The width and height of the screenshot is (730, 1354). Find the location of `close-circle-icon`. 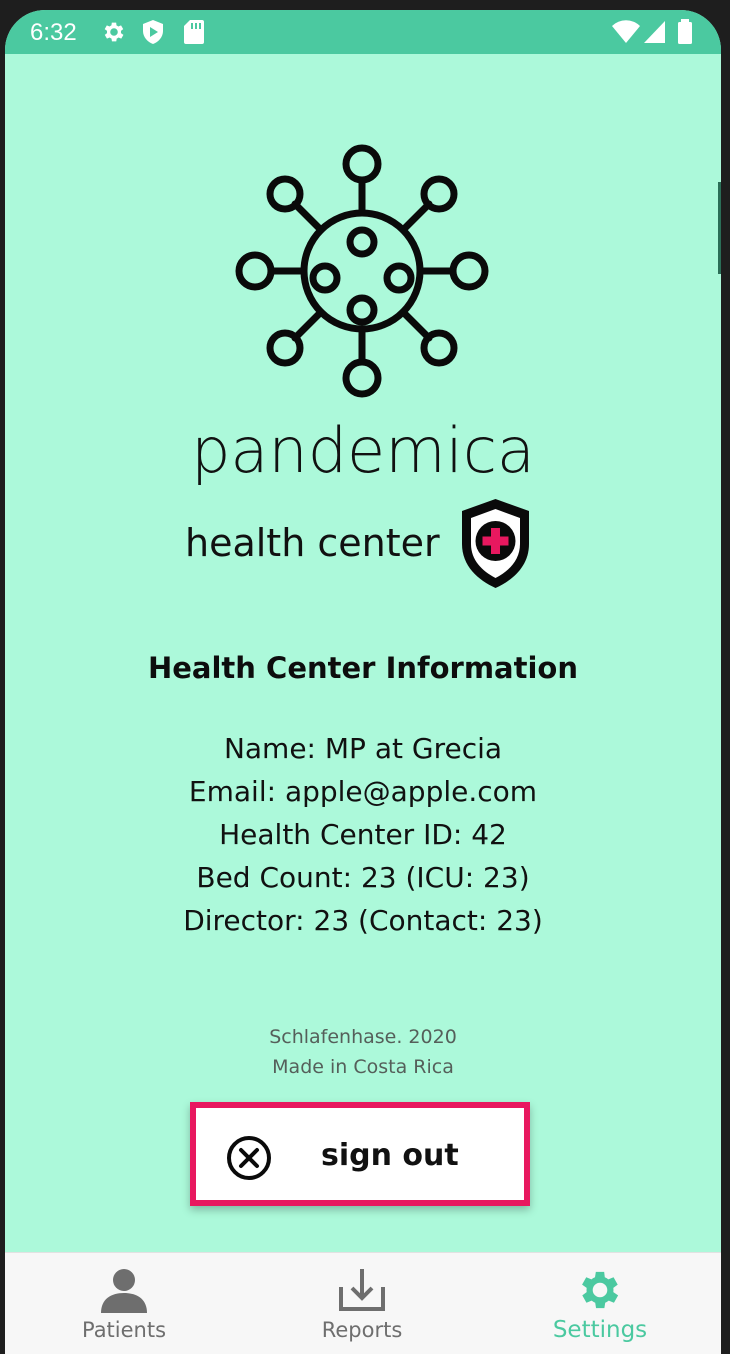

close-circle-icon is located at coordinates (249, 1158).